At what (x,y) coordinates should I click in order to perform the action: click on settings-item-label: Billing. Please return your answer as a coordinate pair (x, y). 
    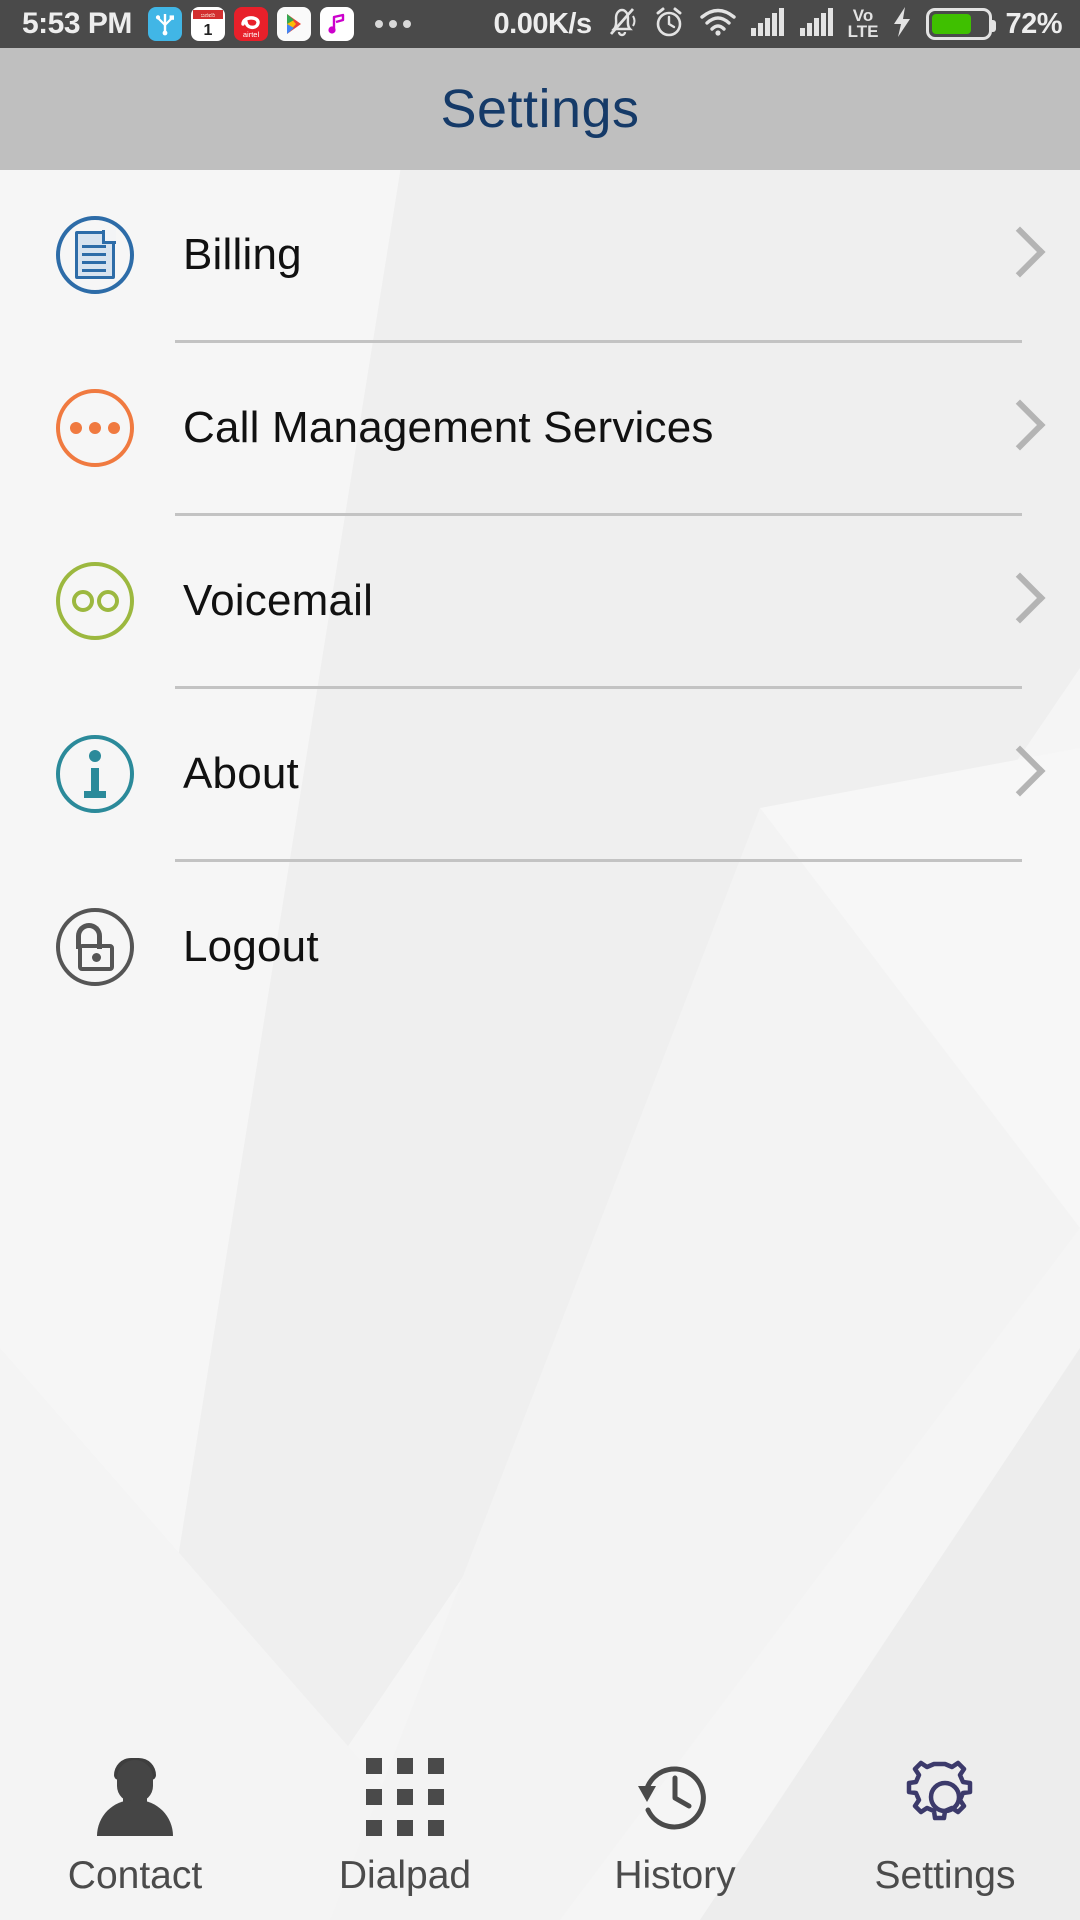
    Looking at the image, I should click on (242, 254).